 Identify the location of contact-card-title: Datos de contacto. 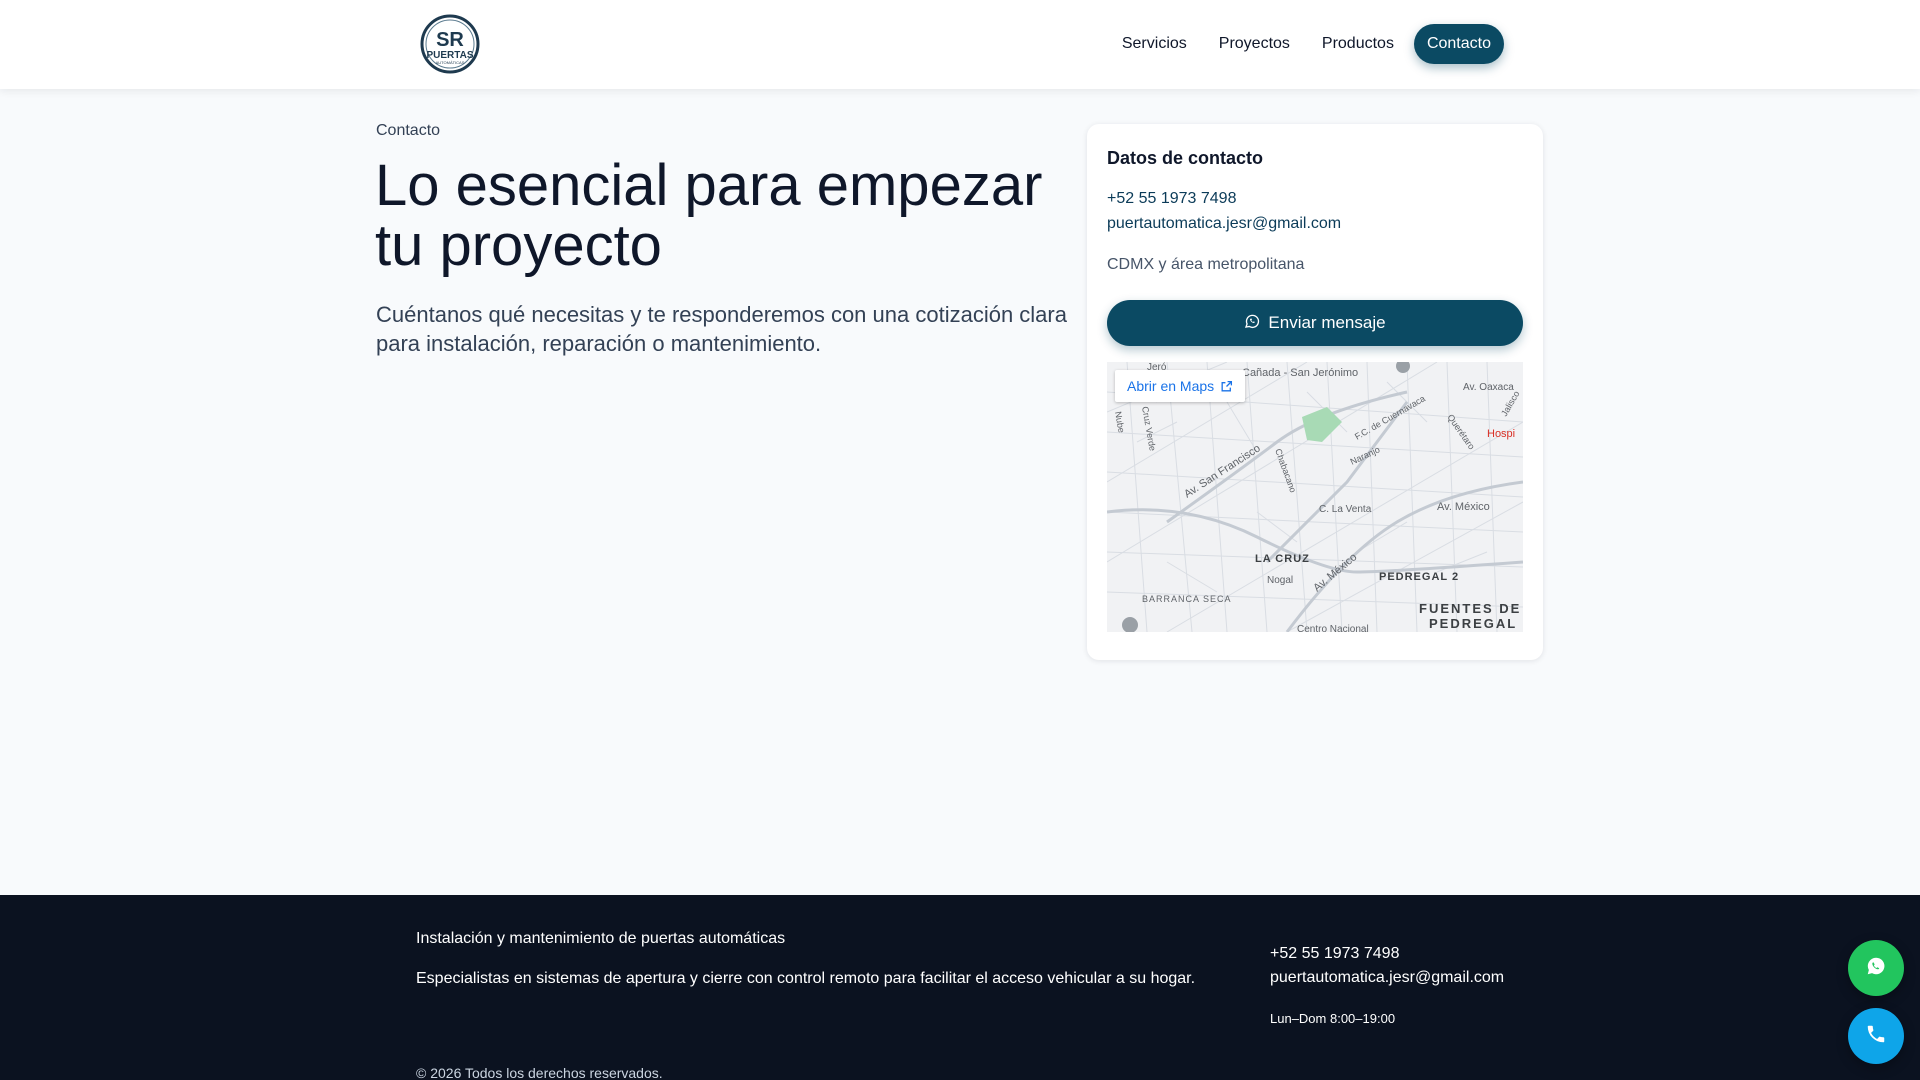
(1185, 158).